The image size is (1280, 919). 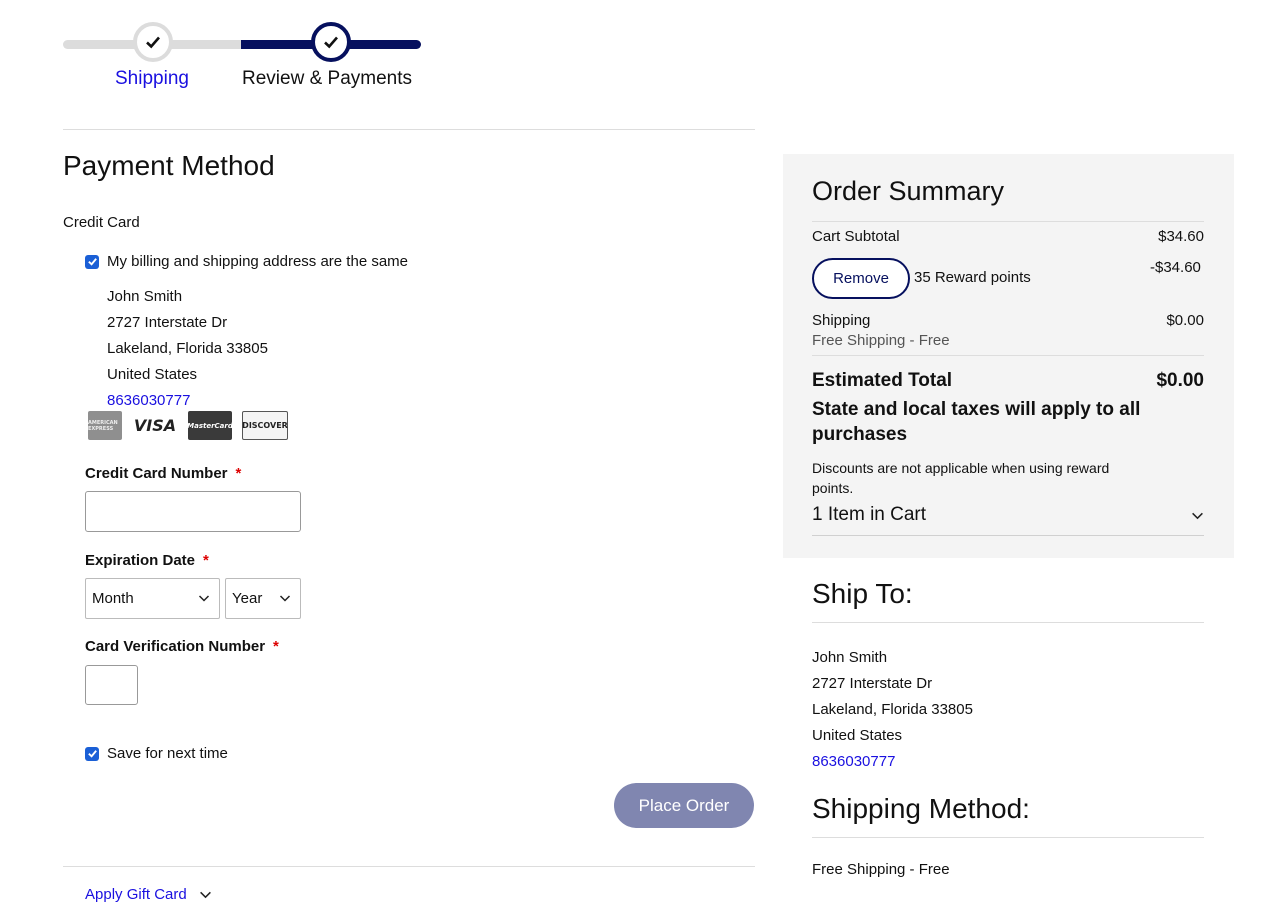 I want to click on billing-city: Lakeland, Florida 33805, so click(x=187, y=348).